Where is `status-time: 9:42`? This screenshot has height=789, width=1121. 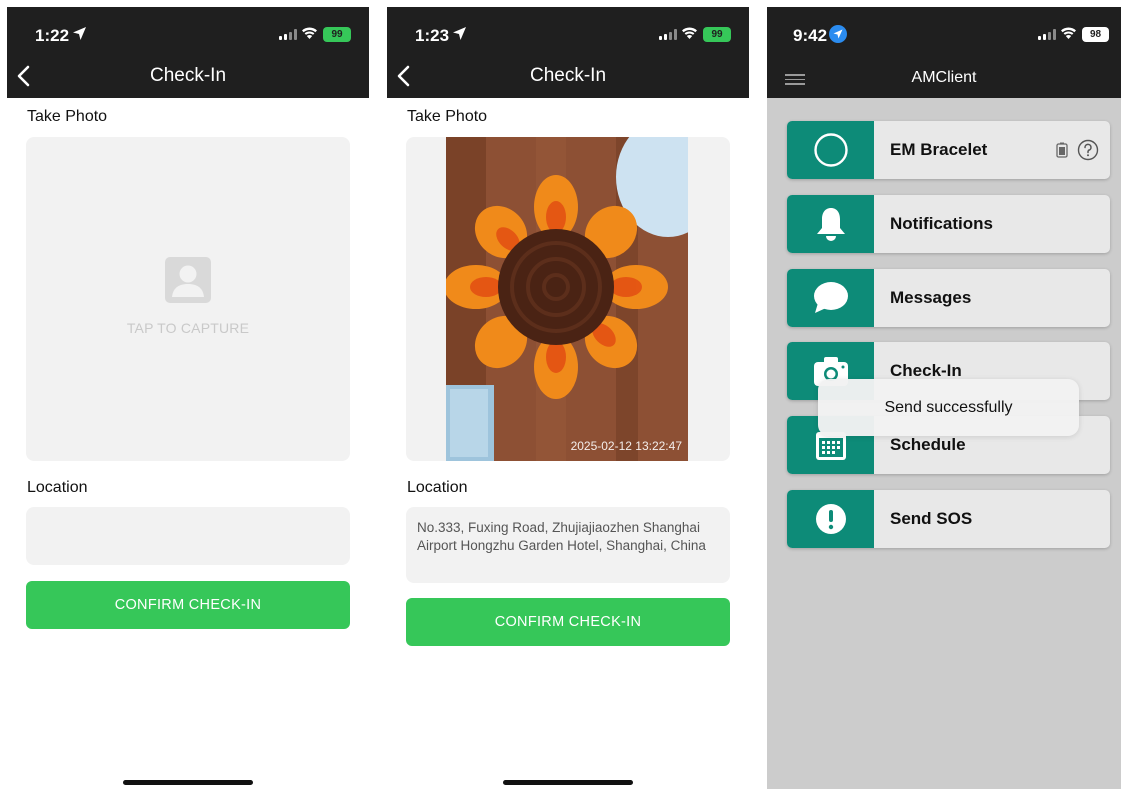 status-time: 9:42 is located at coordinates (810, 35).